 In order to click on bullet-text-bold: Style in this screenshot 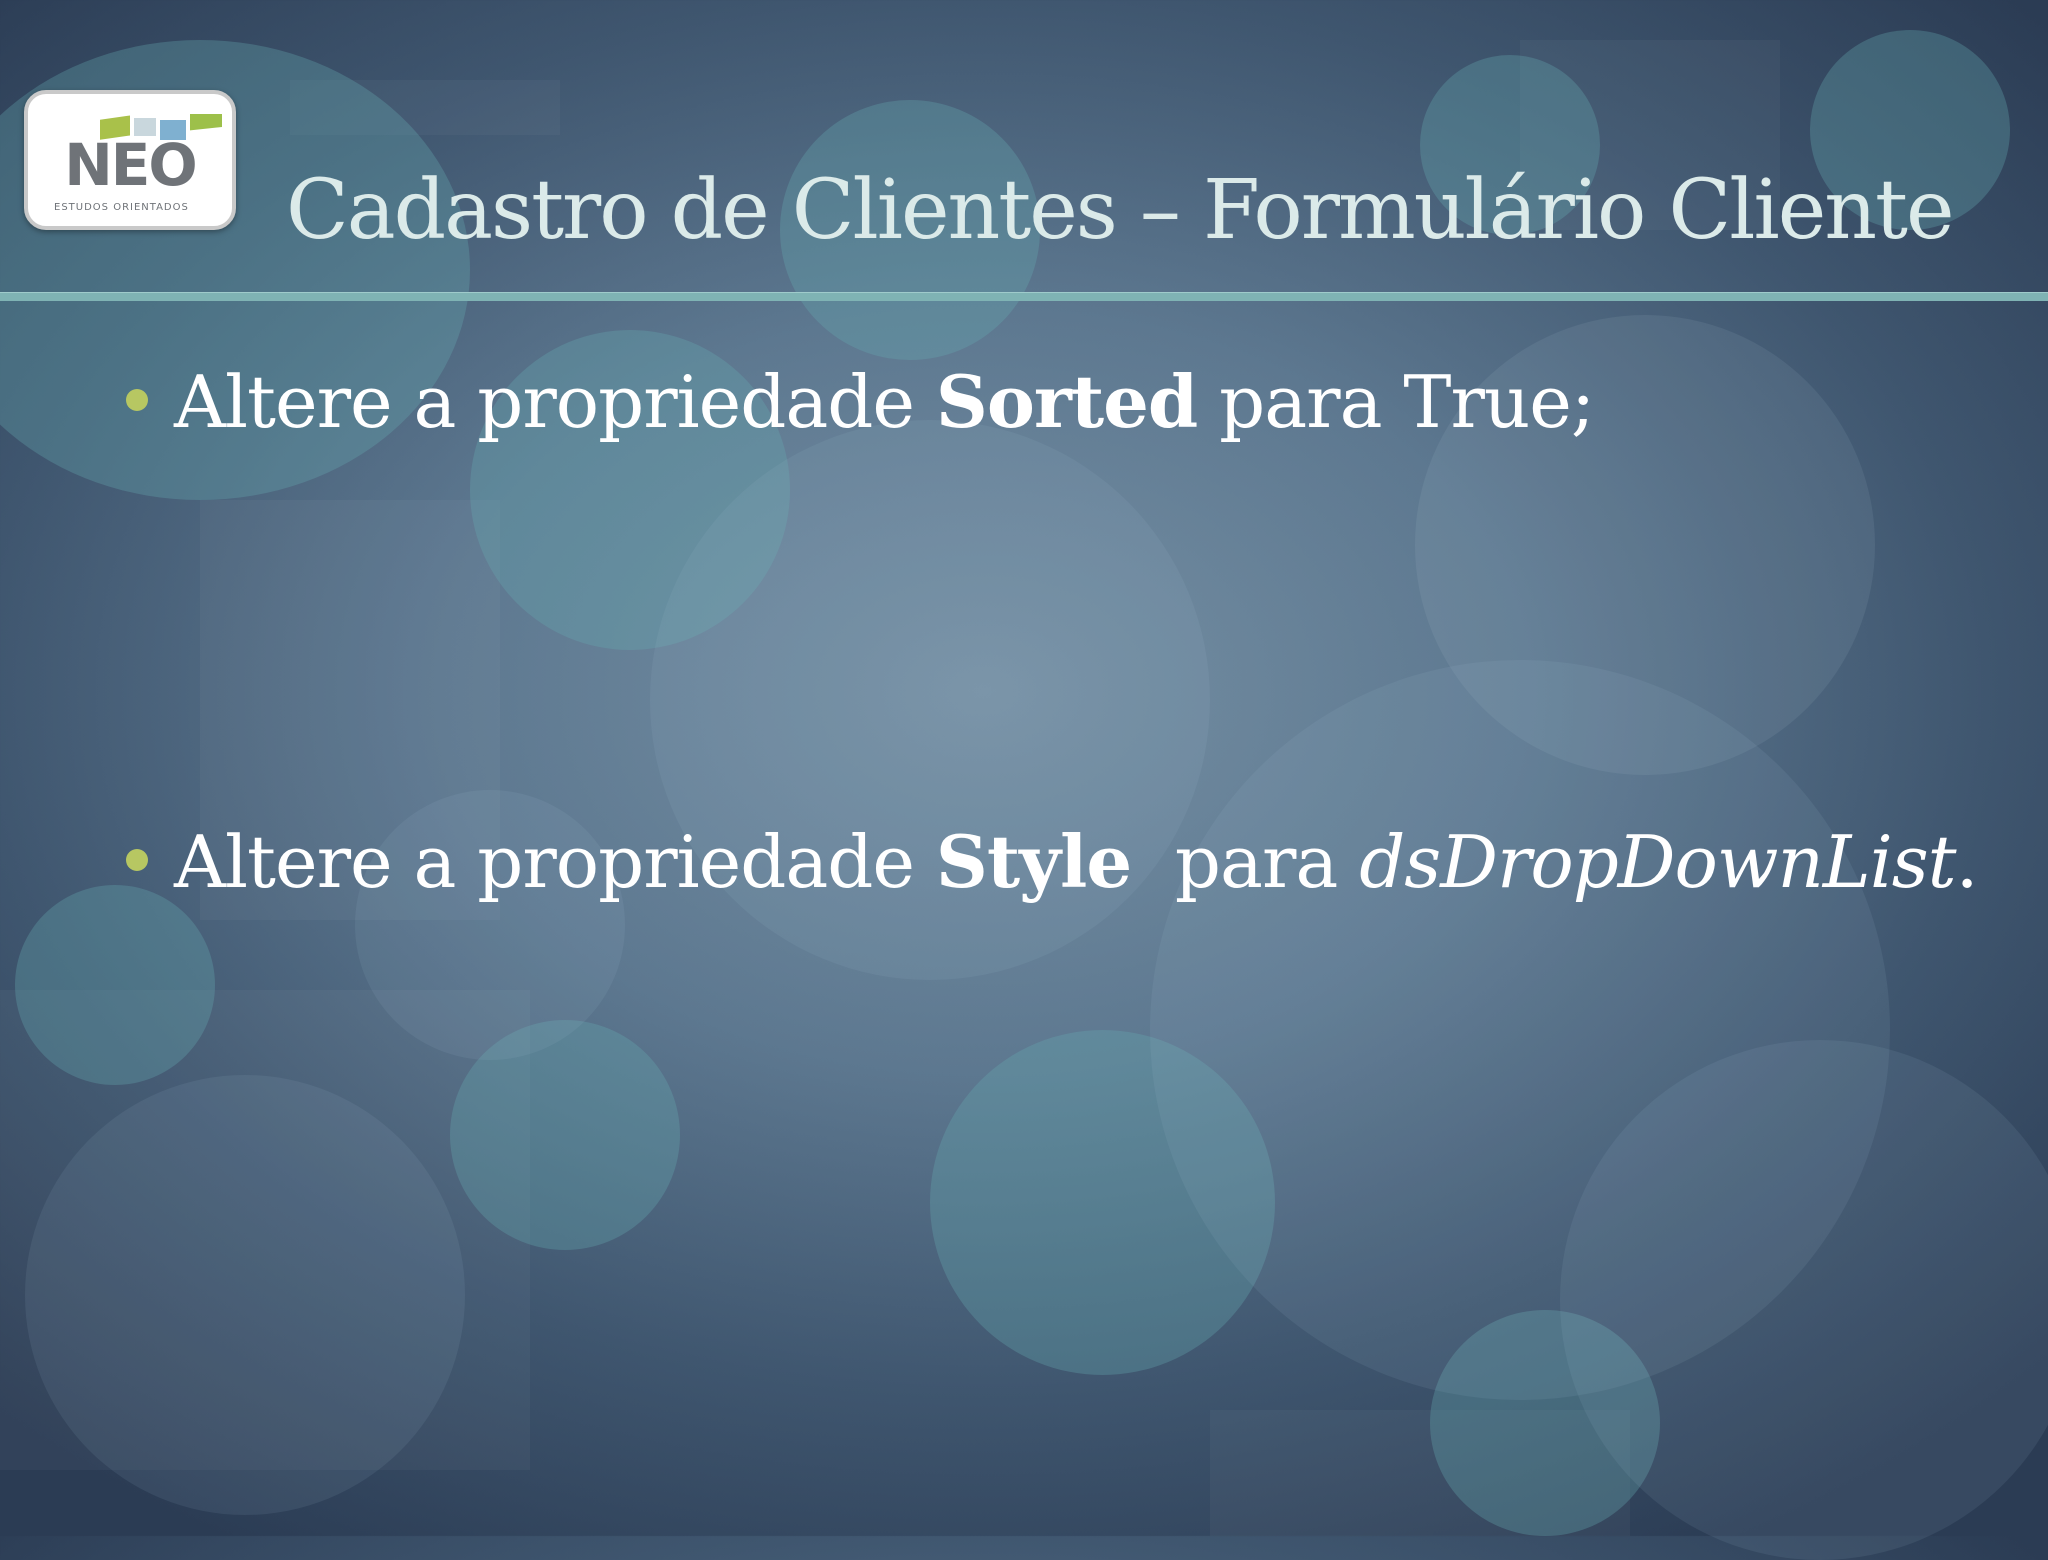, I will do `click(1033, 861)`.